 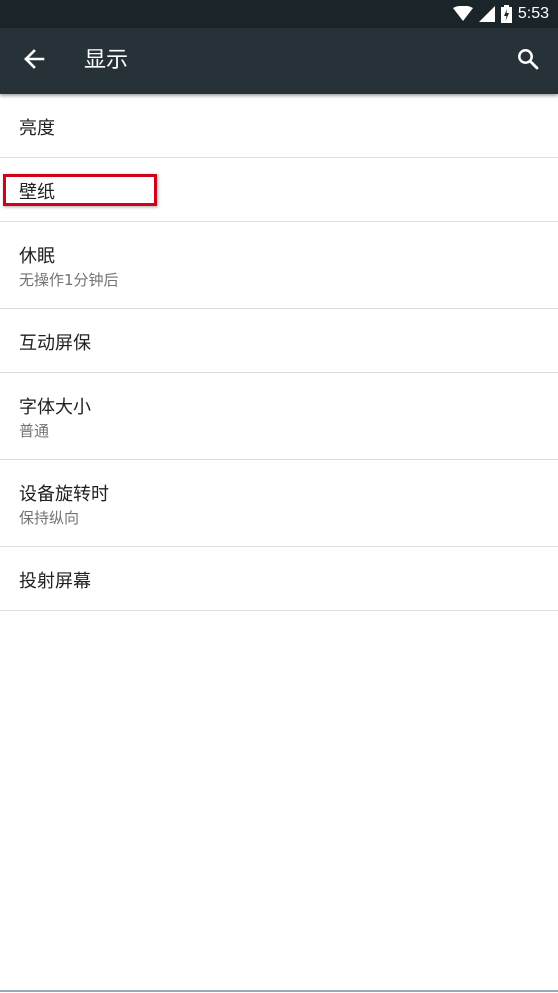 What do you see at coordinates (279, 503) in the screenshot?
I see `setting-rotation: 设备旋转时 保持纵向` at bounding box center [279, 503].